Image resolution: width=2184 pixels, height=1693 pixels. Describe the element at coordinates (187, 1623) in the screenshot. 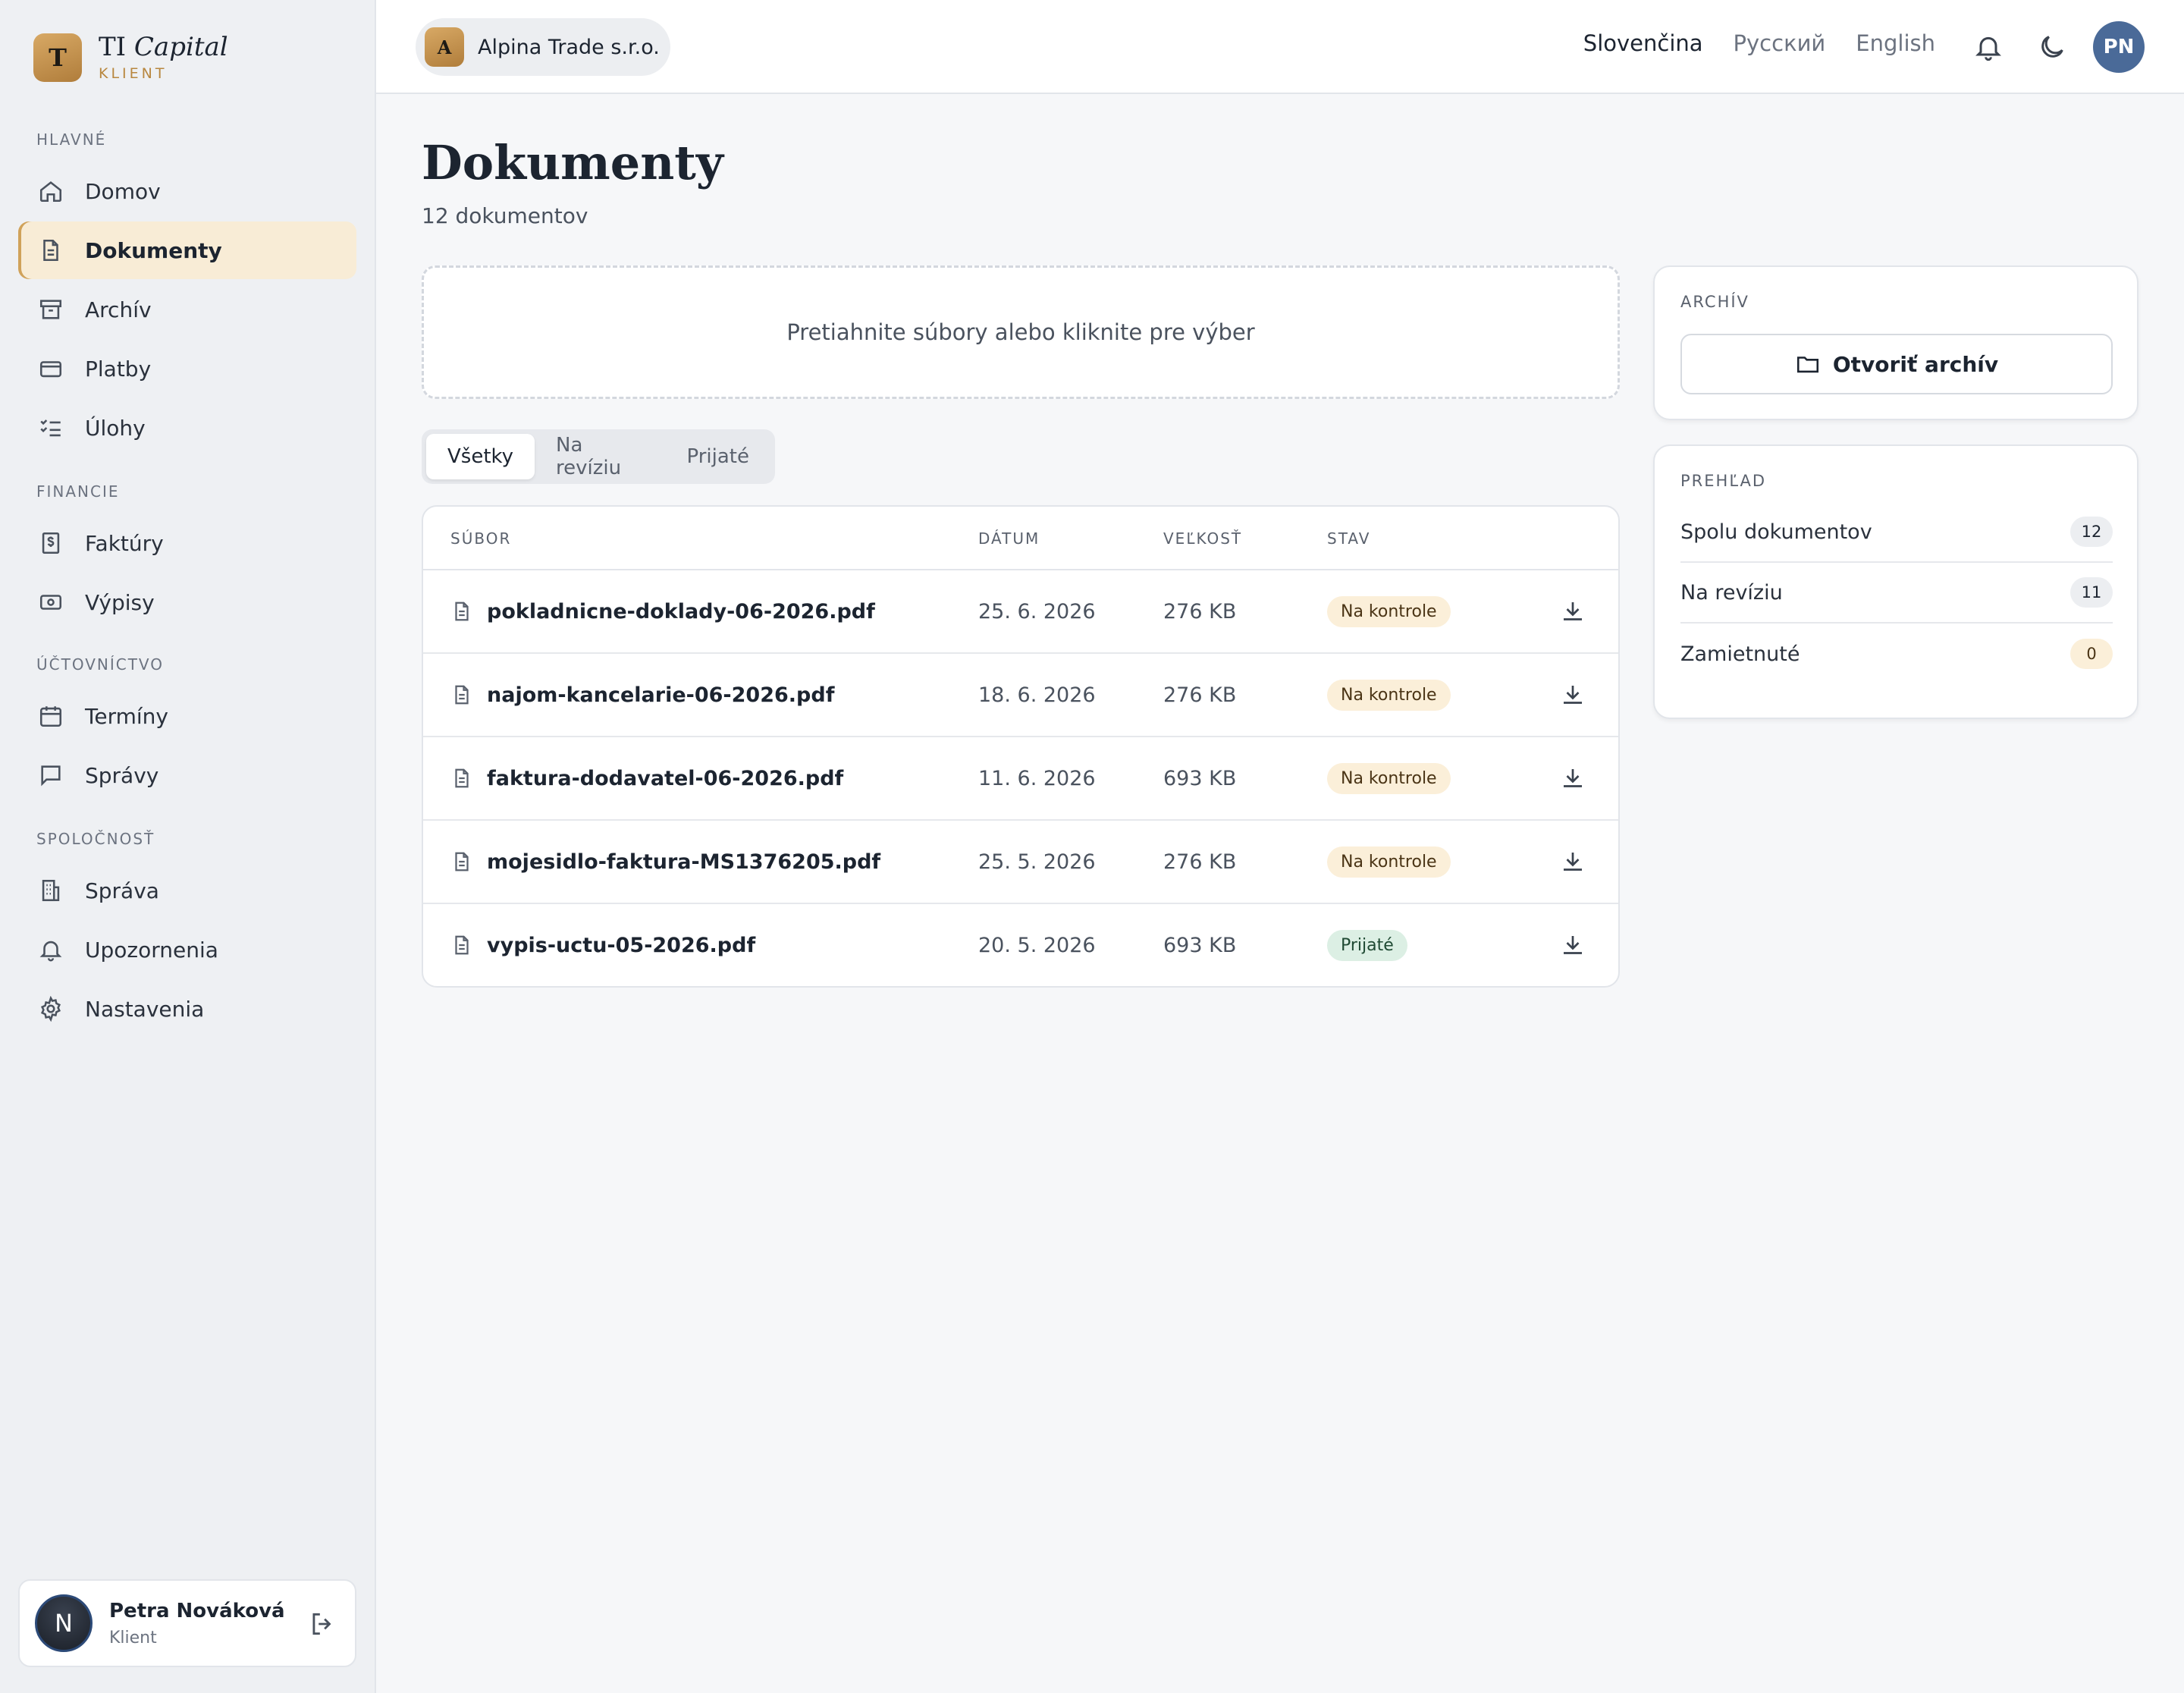

I see `user-card: N Petra Nováková Klient` at that location.